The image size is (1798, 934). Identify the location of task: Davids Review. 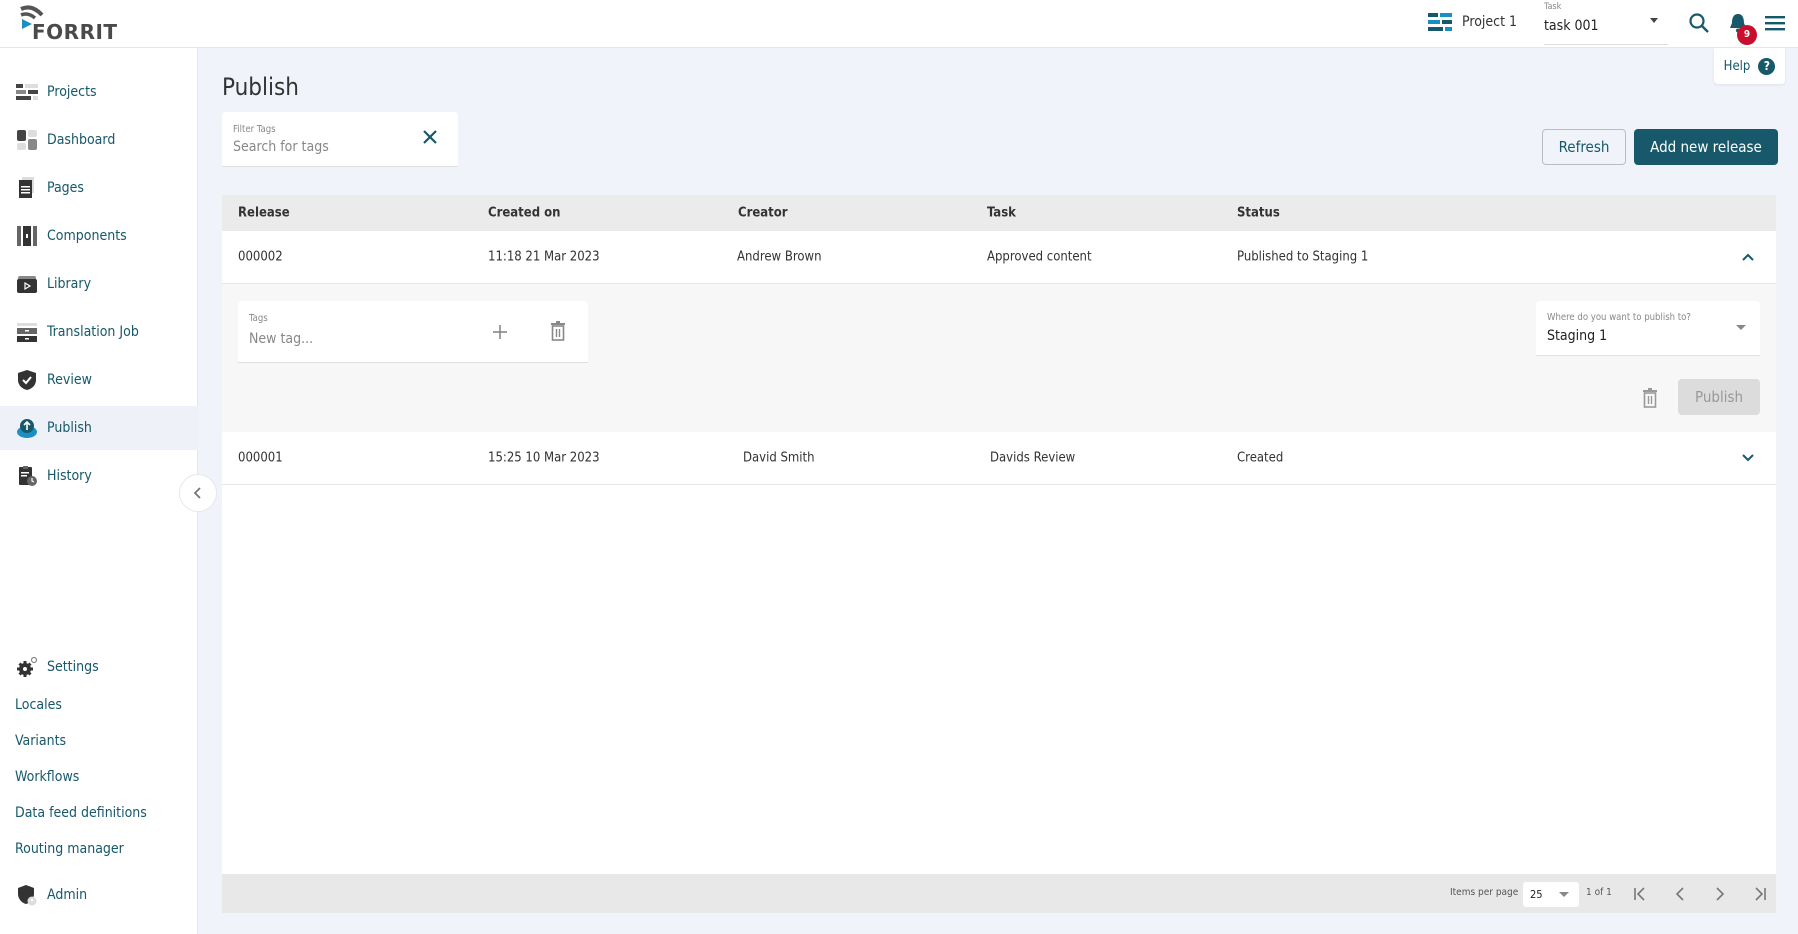
(1033, 458).